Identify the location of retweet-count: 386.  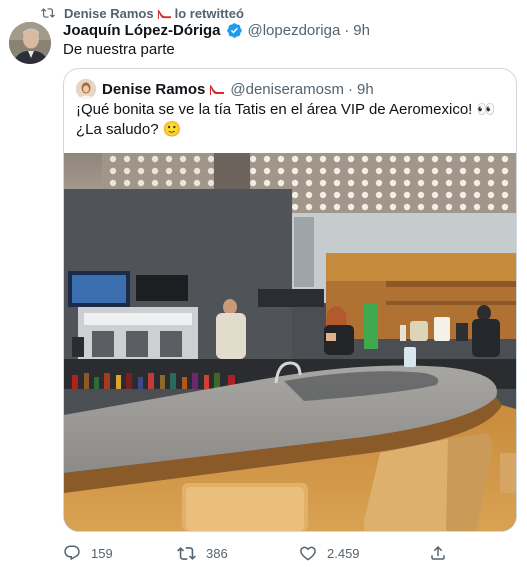
(217, 553).